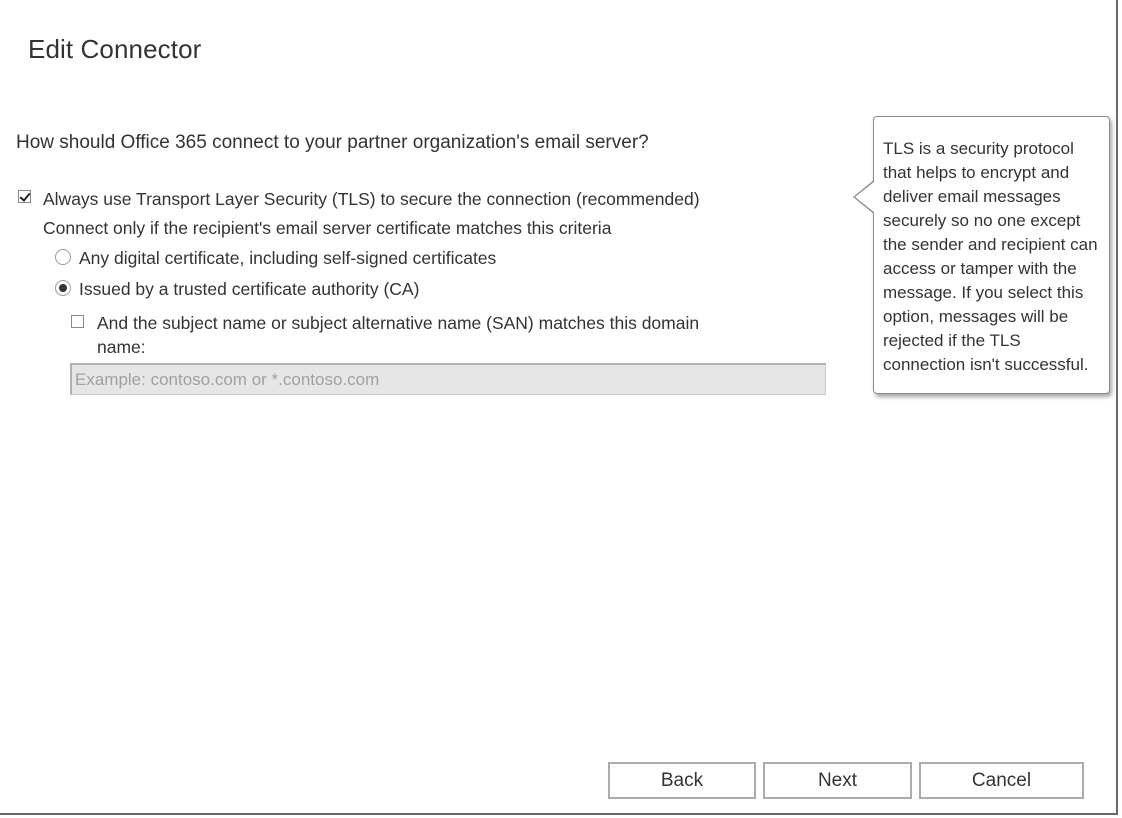 The width and height of the screenshot is (1122, 818). I want to click on any-certificate-radio, so click(63, 257).